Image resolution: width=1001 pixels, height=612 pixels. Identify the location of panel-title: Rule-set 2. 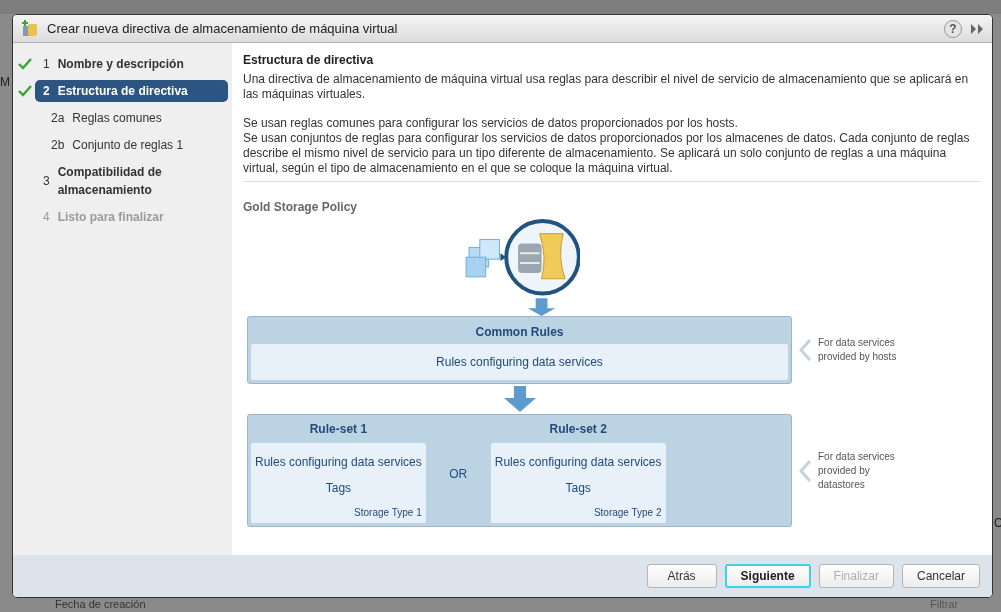
(578, 429).